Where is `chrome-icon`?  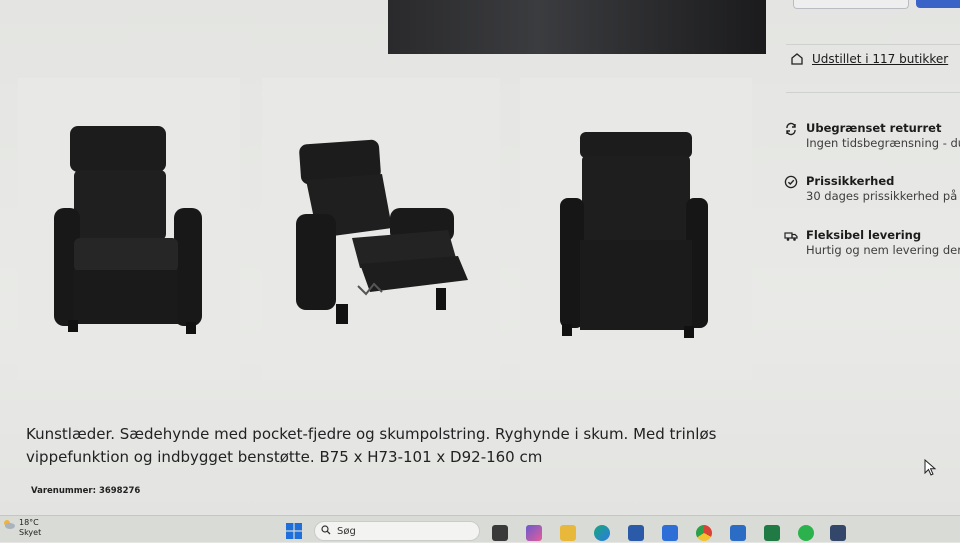 chrome-icon is located at coordinates (704, 533).